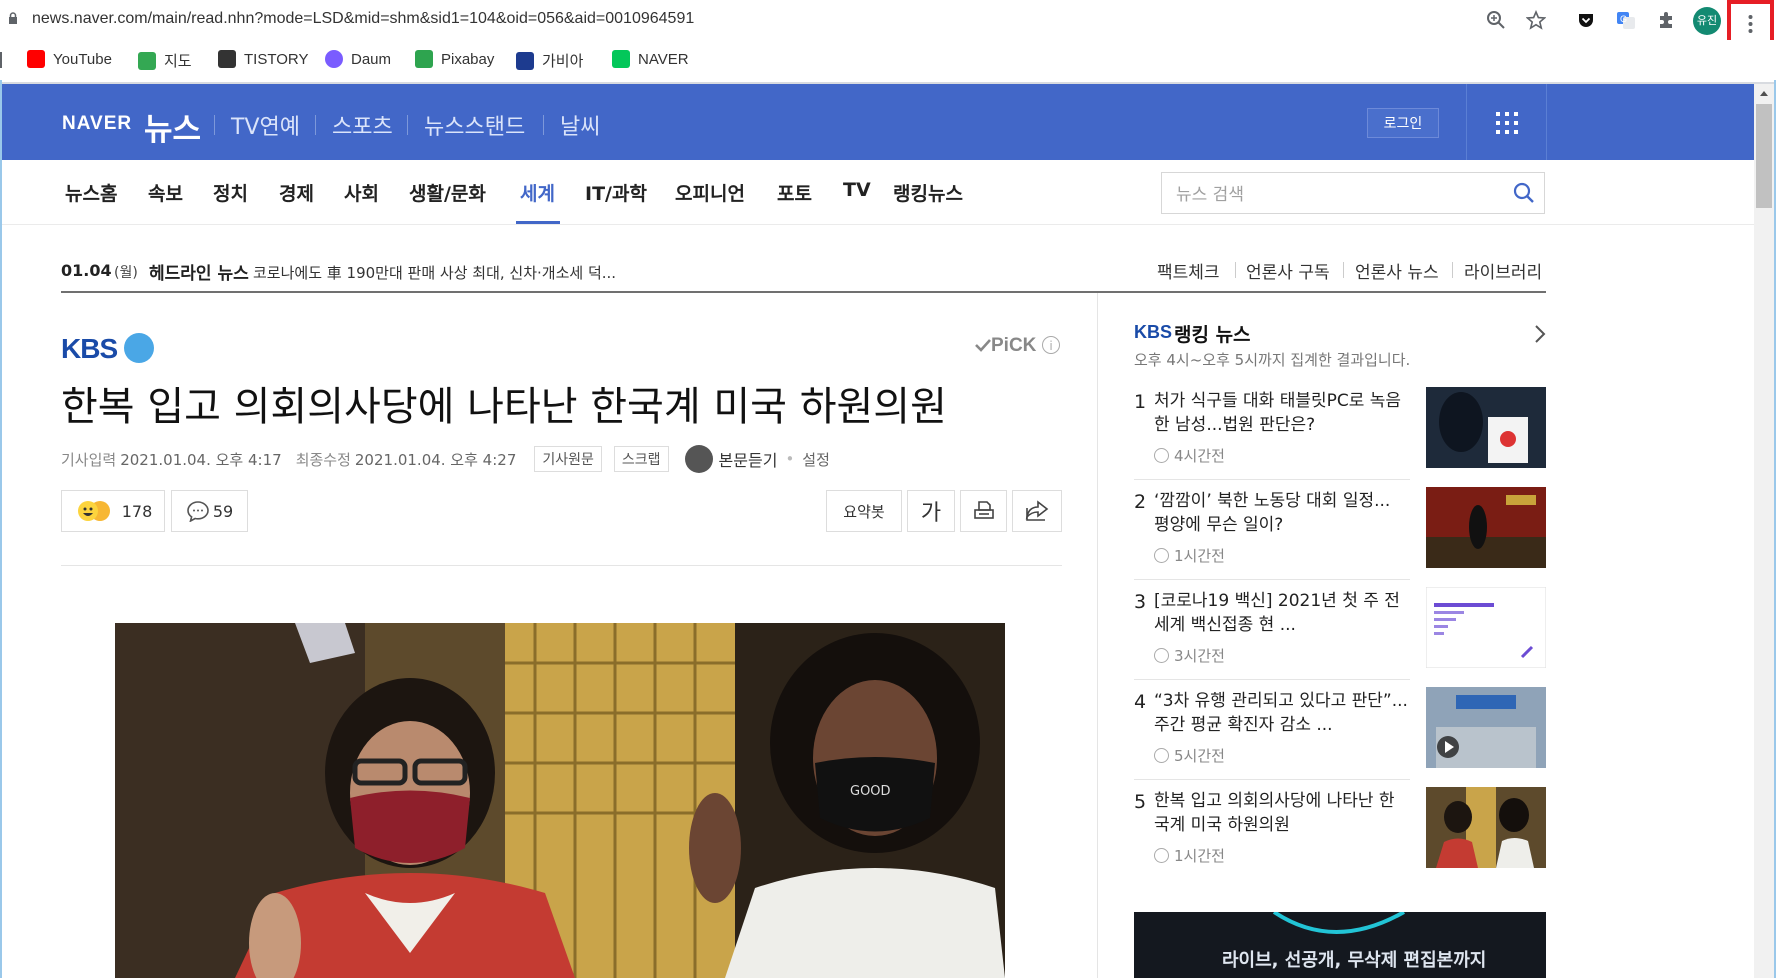 Image resolution: width=1776 pixels, height=978 pixels. What do you see at coordinates (1750, 24) in the screenshot?
I see `more-vert-icon` at bounding box center [1750, 24].